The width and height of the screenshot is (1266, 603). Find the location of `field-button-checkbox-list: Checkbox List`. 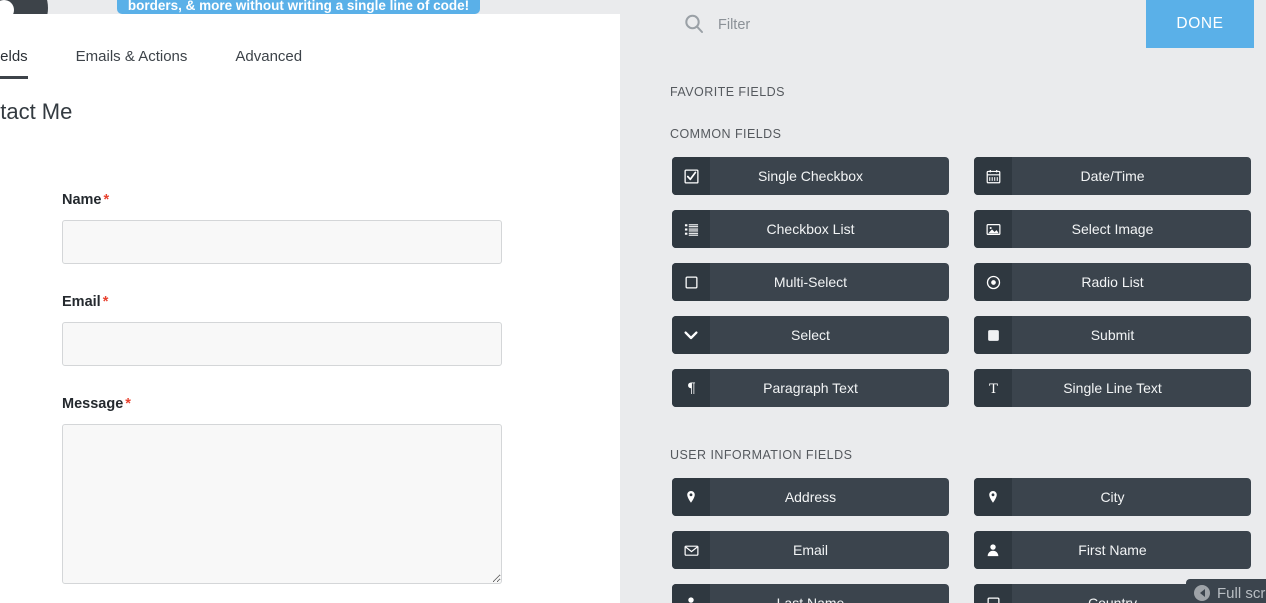

field-button-checkbox-list: Checkbox List is located at coordinates (810, 229).